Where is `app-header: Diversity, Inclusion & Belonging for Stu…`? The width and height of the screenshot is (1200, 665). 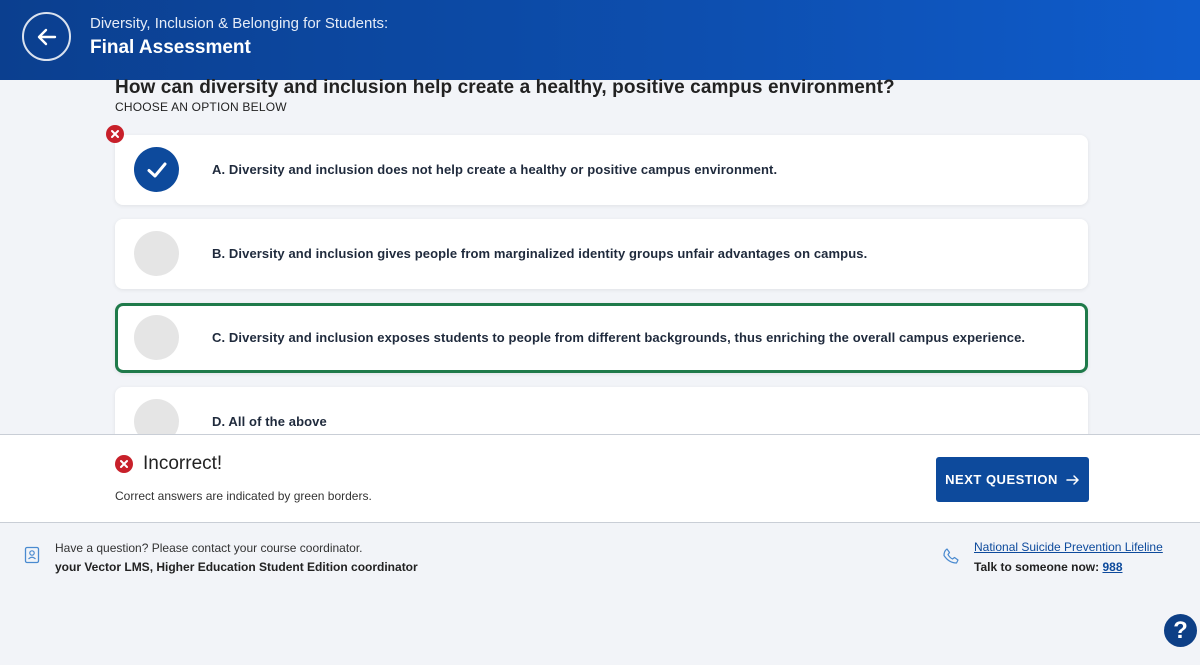 app-header: Diversity, Inclusion & Belonging for Stu… is located at coordinates (600, 40).